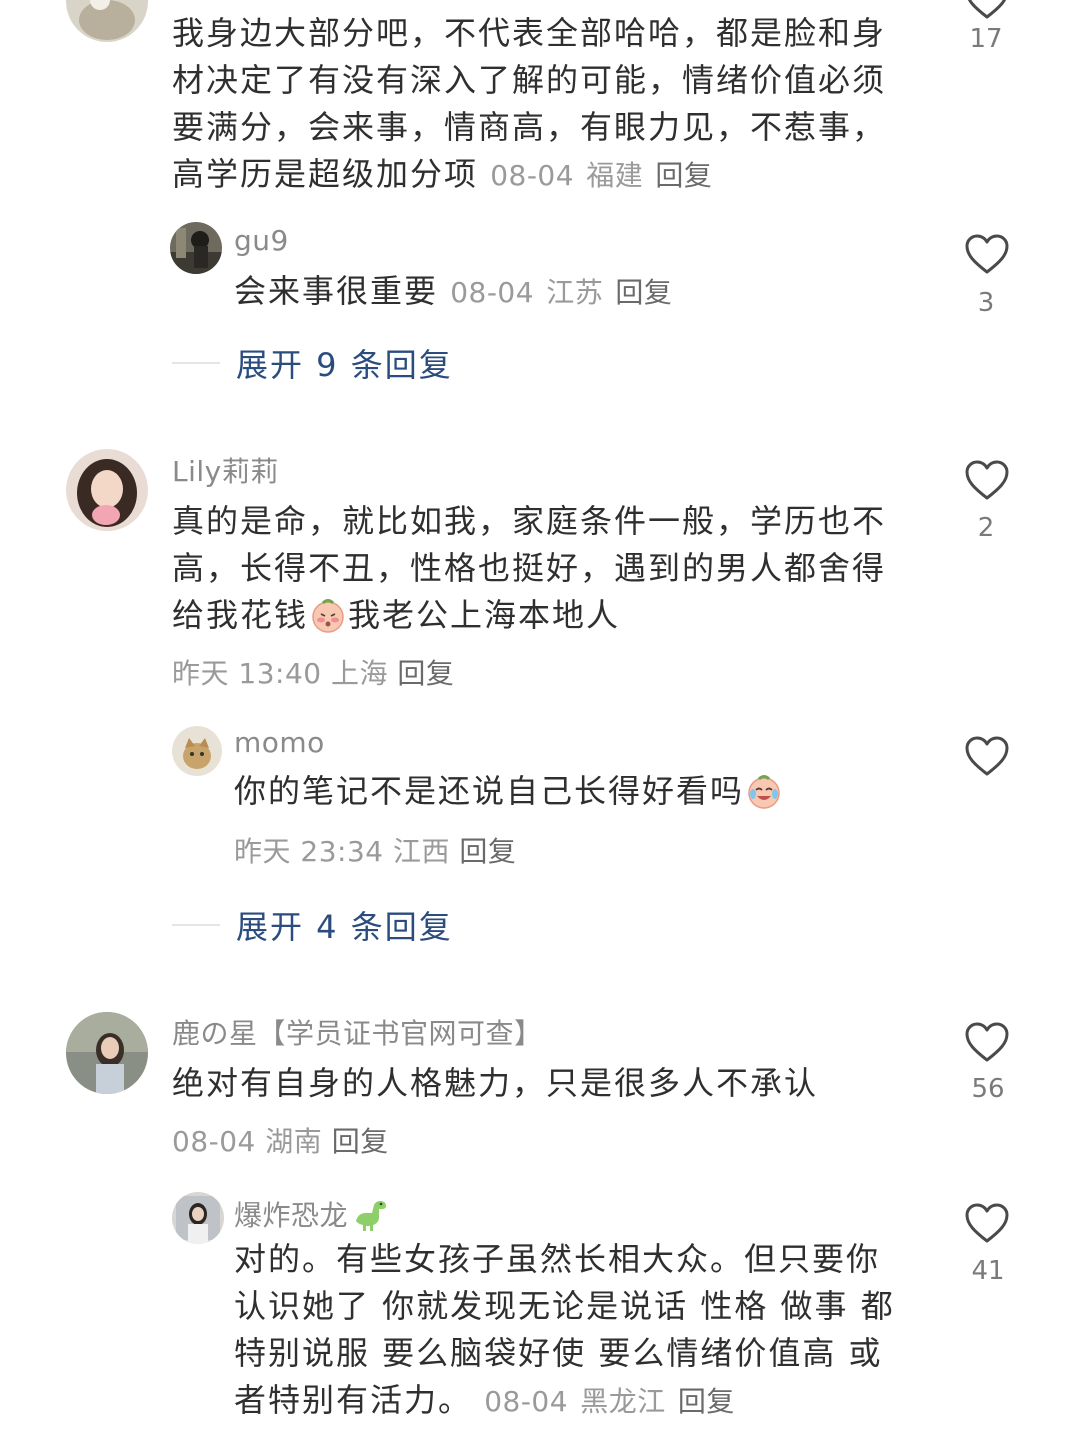 The width and height of the screenshot is (1080, 1440). What do you see at coordinates (312, 1214) in the screenshot?
I see `username: 爆炸恐龙` at bounding box center [312, 1214].